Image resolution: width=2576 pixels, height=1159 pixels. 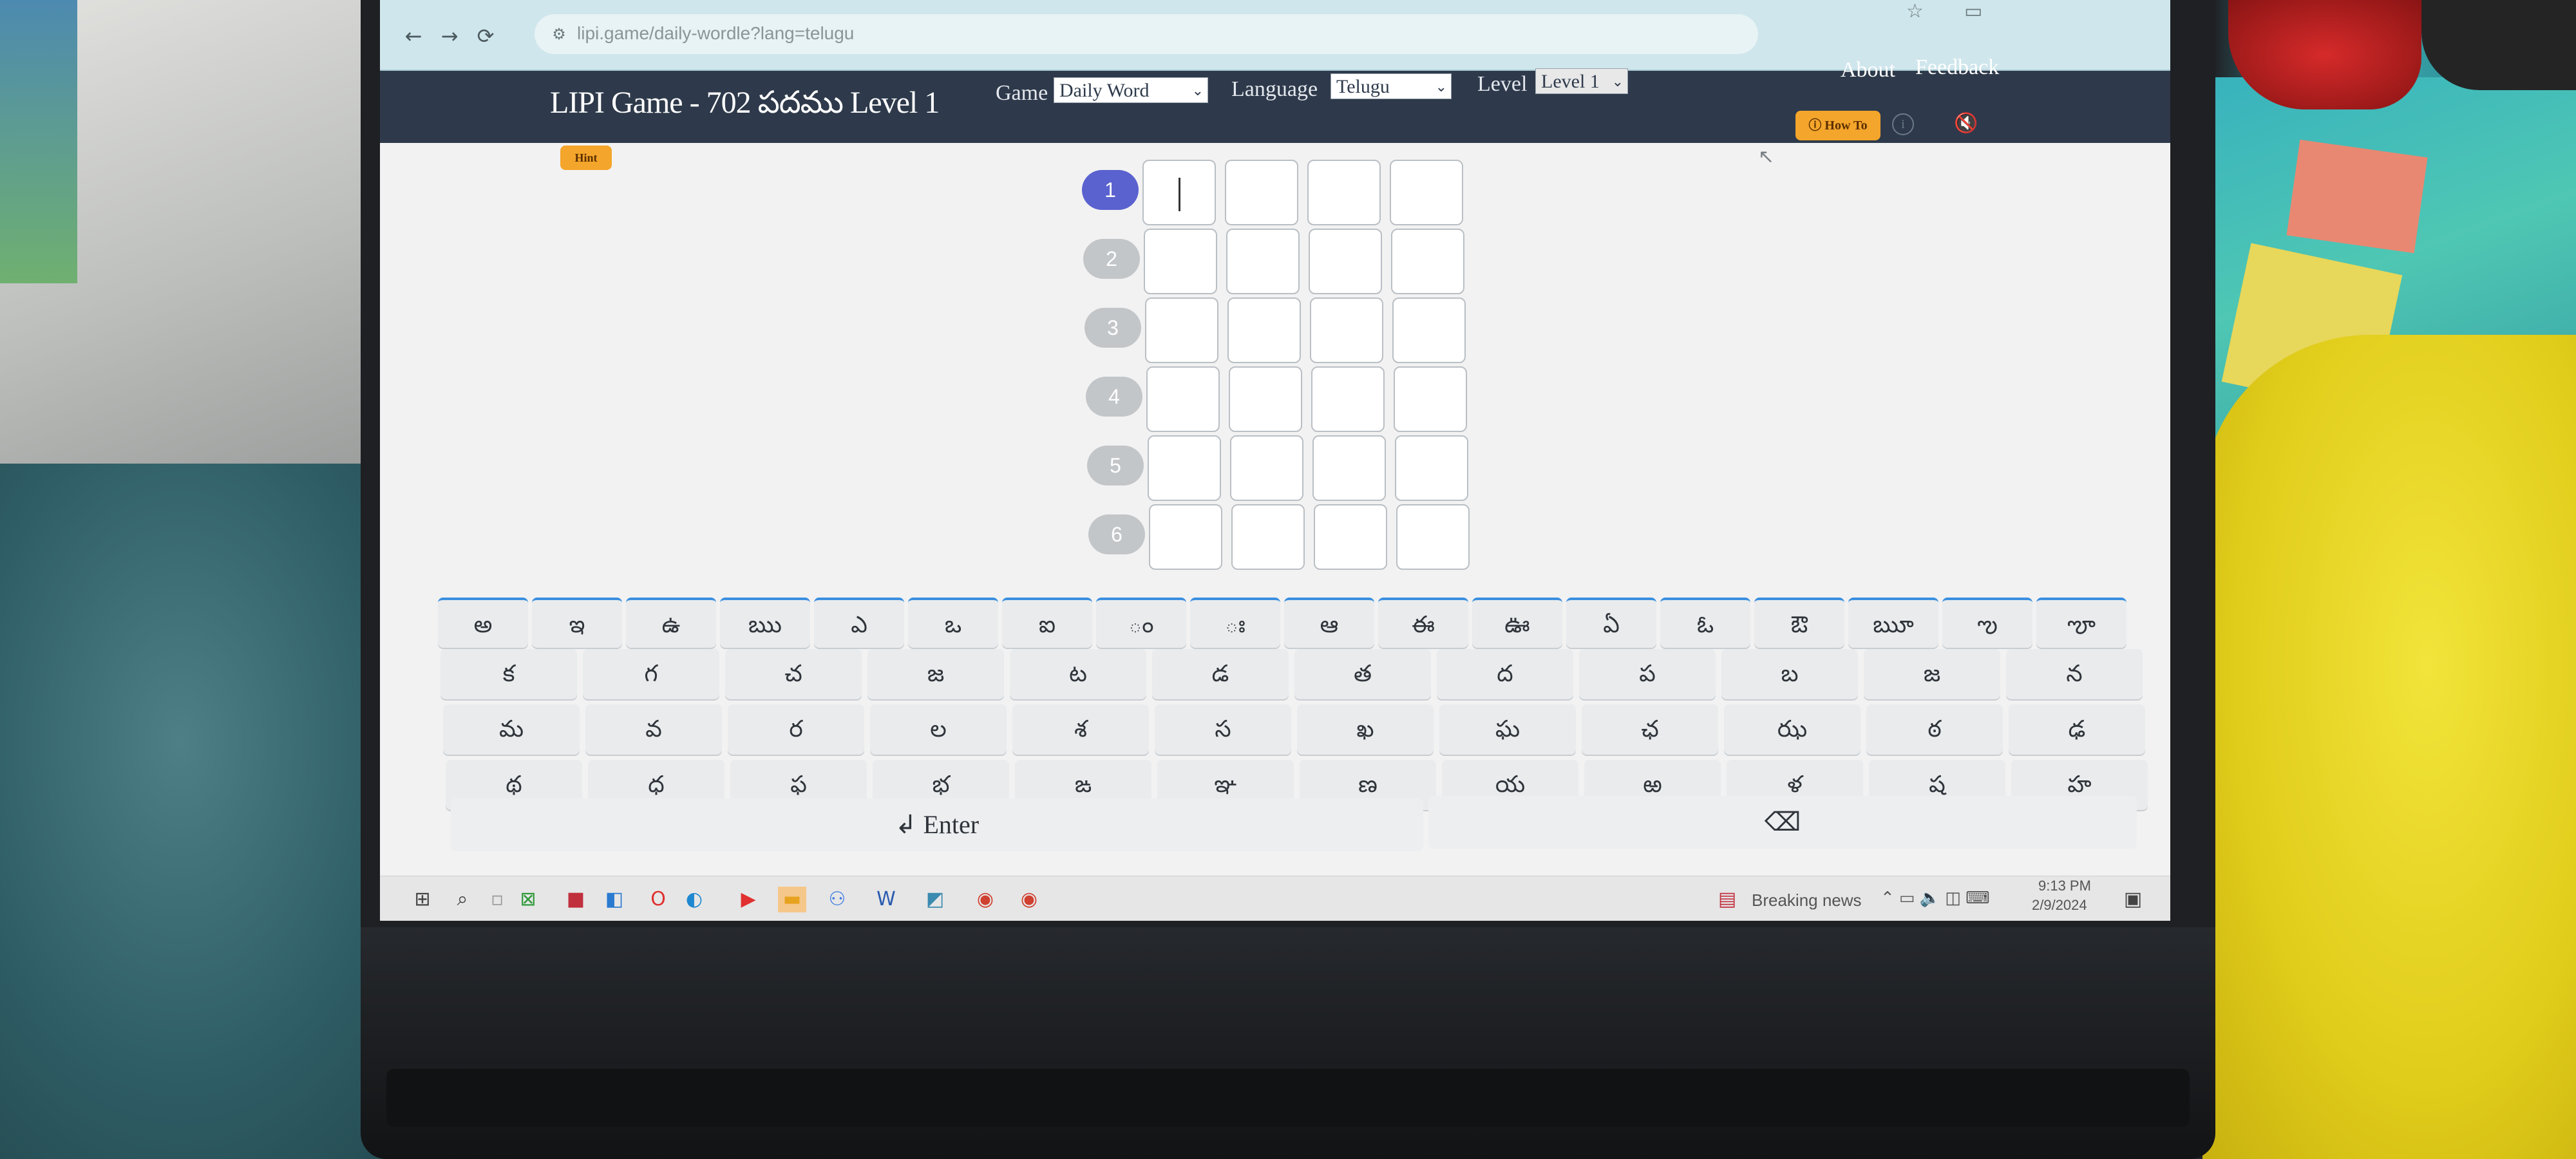 I want to click on system-tray-icons: ⌃ ▭ 🔈 ◫ ⌨, so click(x=1935, y=898).